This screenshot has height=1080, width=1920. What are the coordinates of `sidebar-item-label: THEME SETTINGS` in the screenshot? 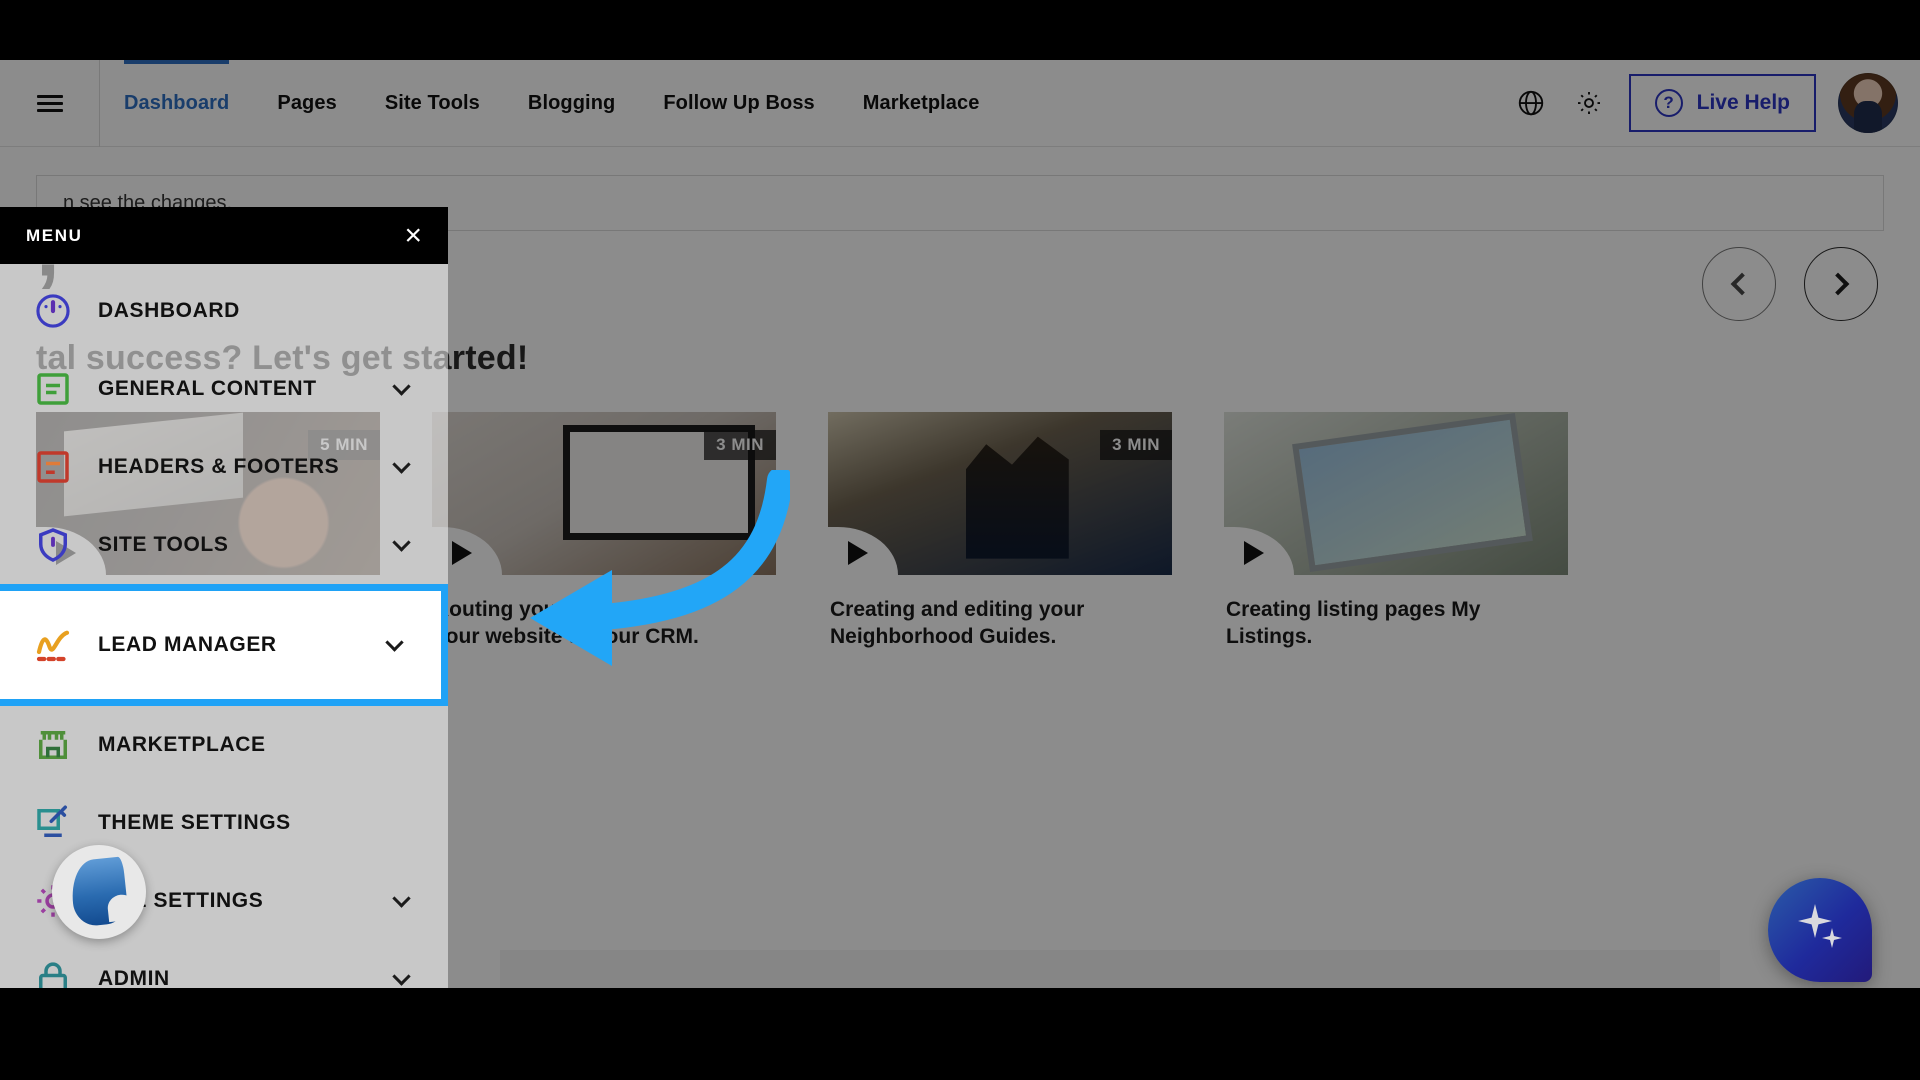 It's located at (194, 822).